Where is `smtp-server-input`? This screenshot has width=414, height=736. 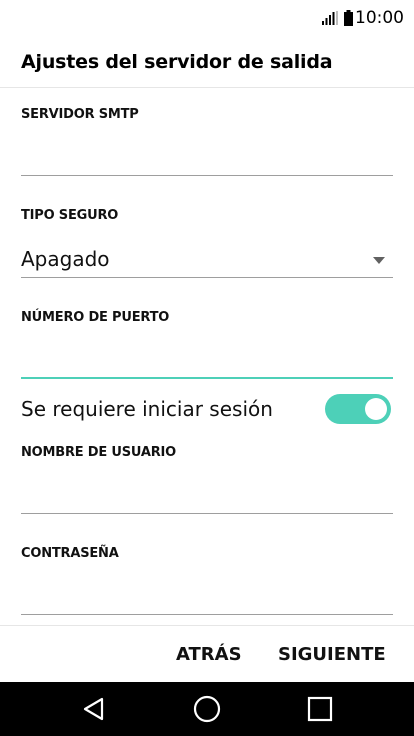 smtp-server-input is located at coordinates (207, 156).